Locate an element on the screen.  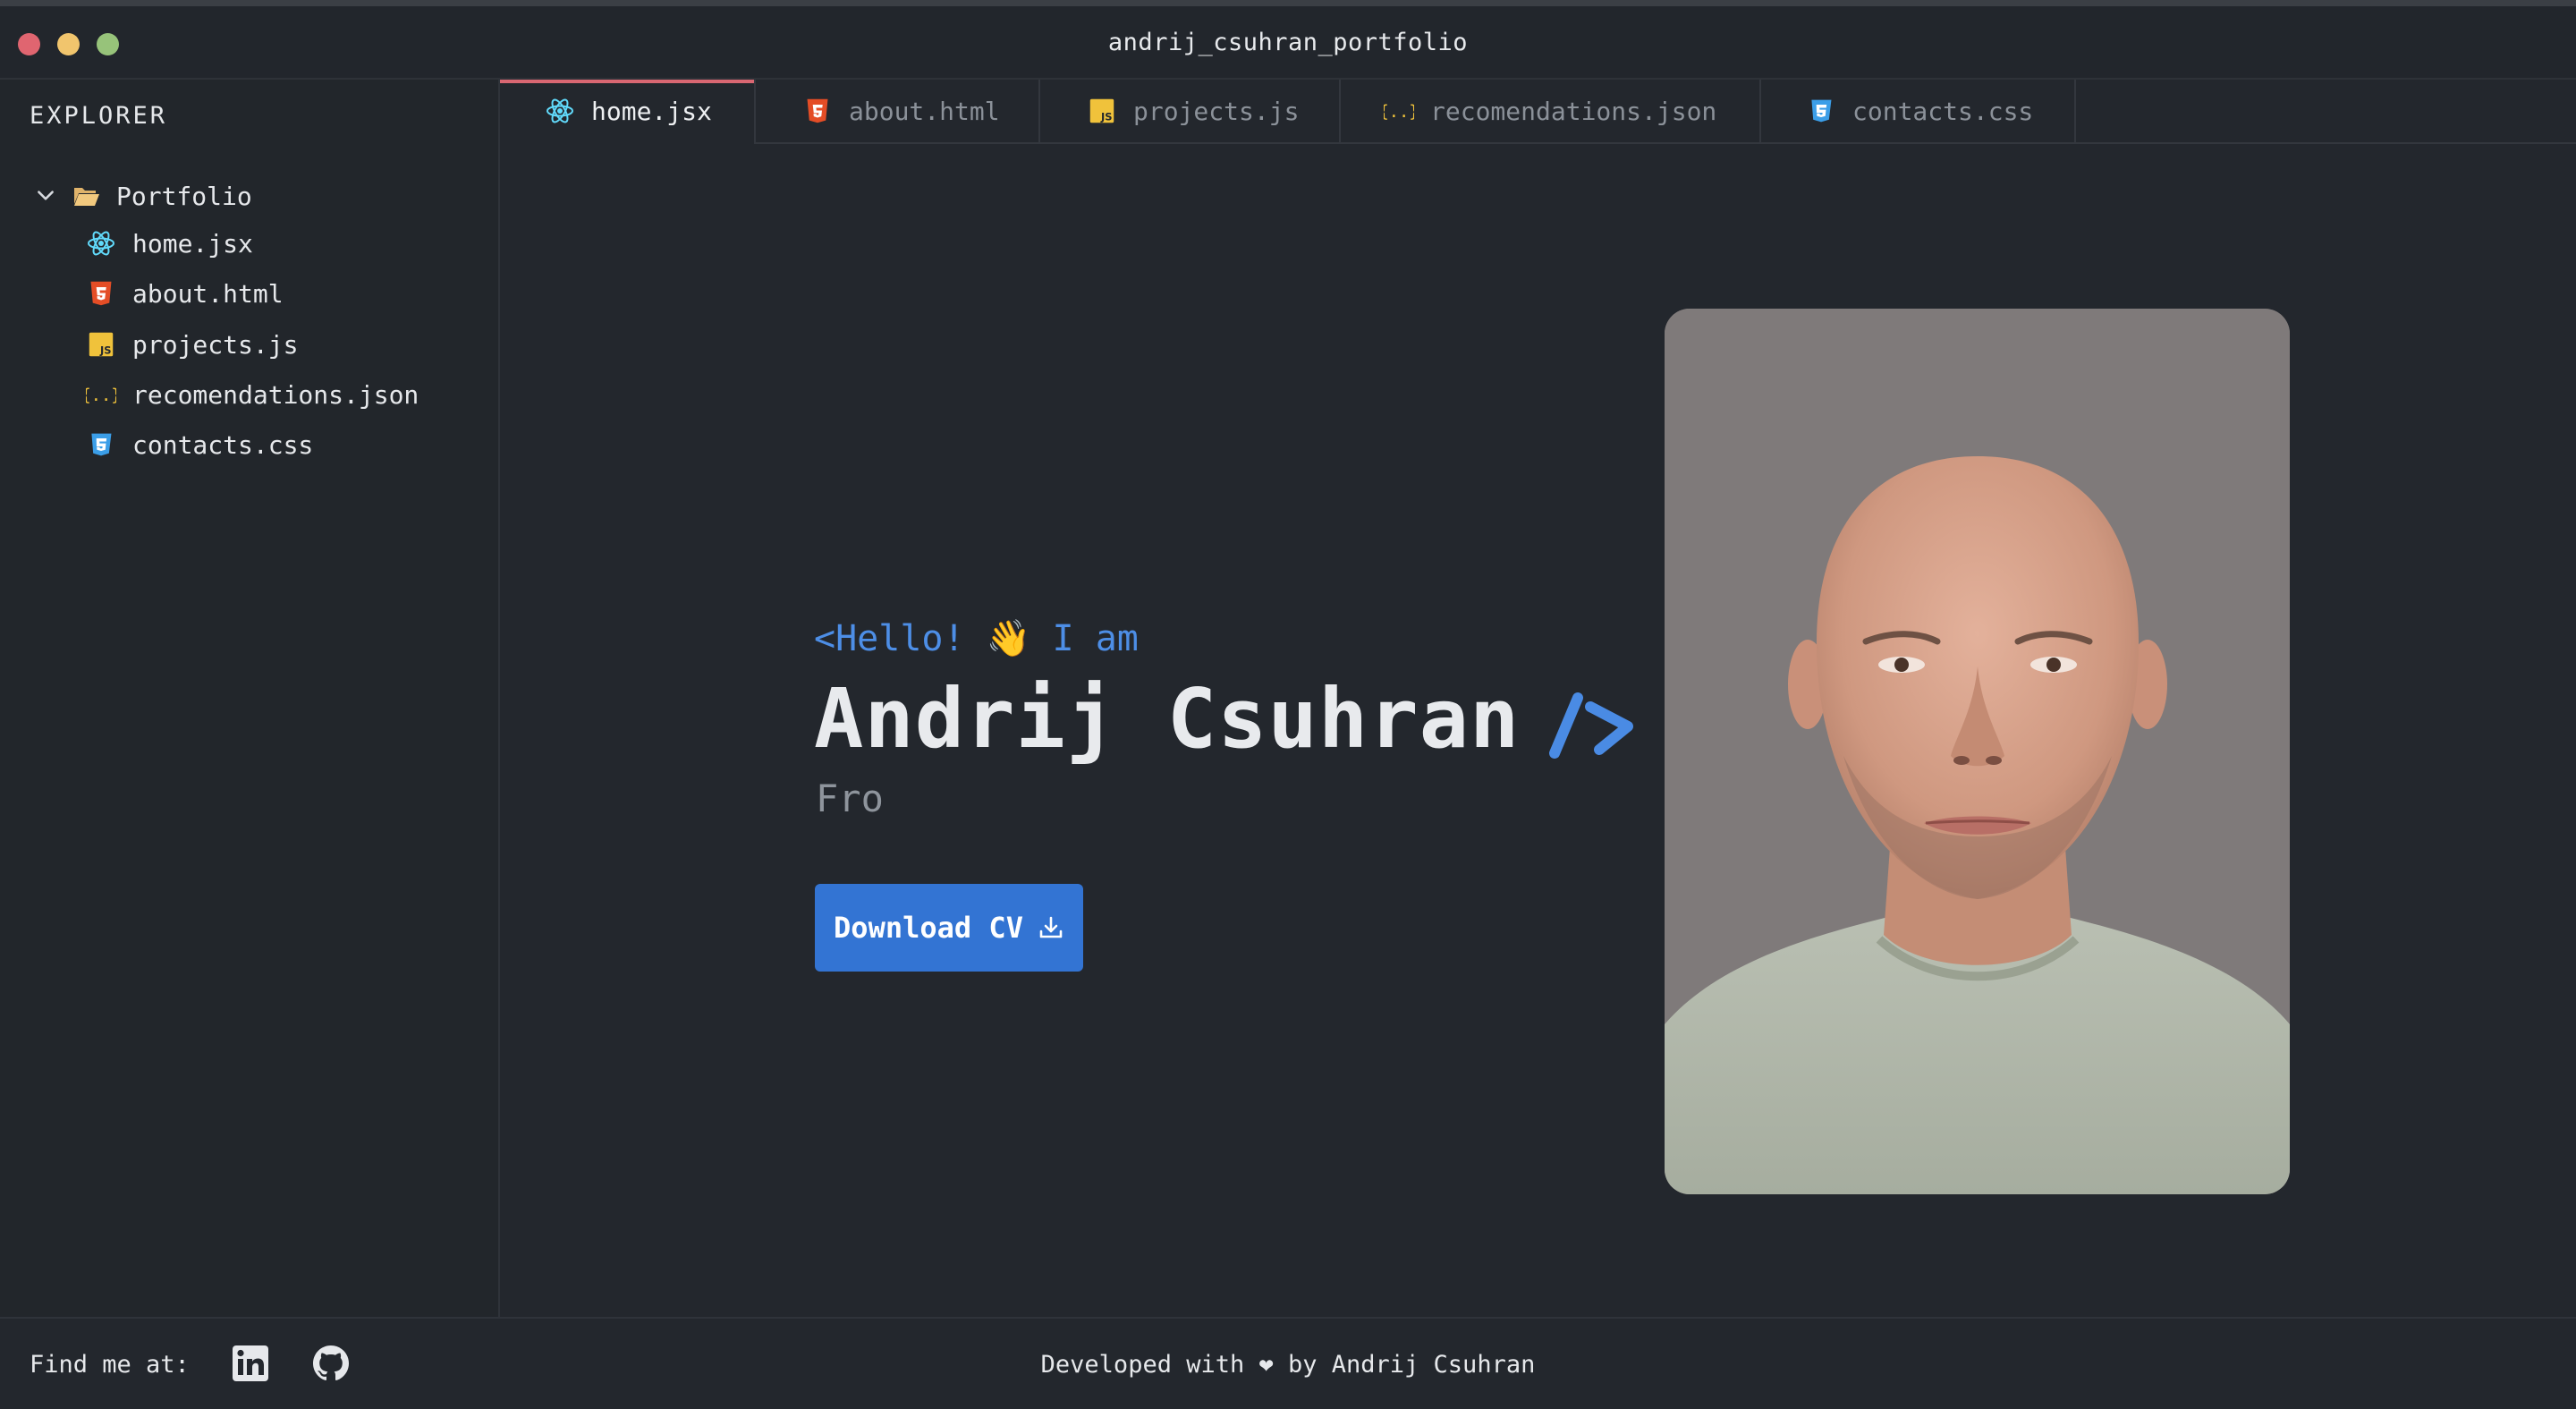
title-bar: andrij_csuhran_portfolio is located at coordinates (1288, 43).